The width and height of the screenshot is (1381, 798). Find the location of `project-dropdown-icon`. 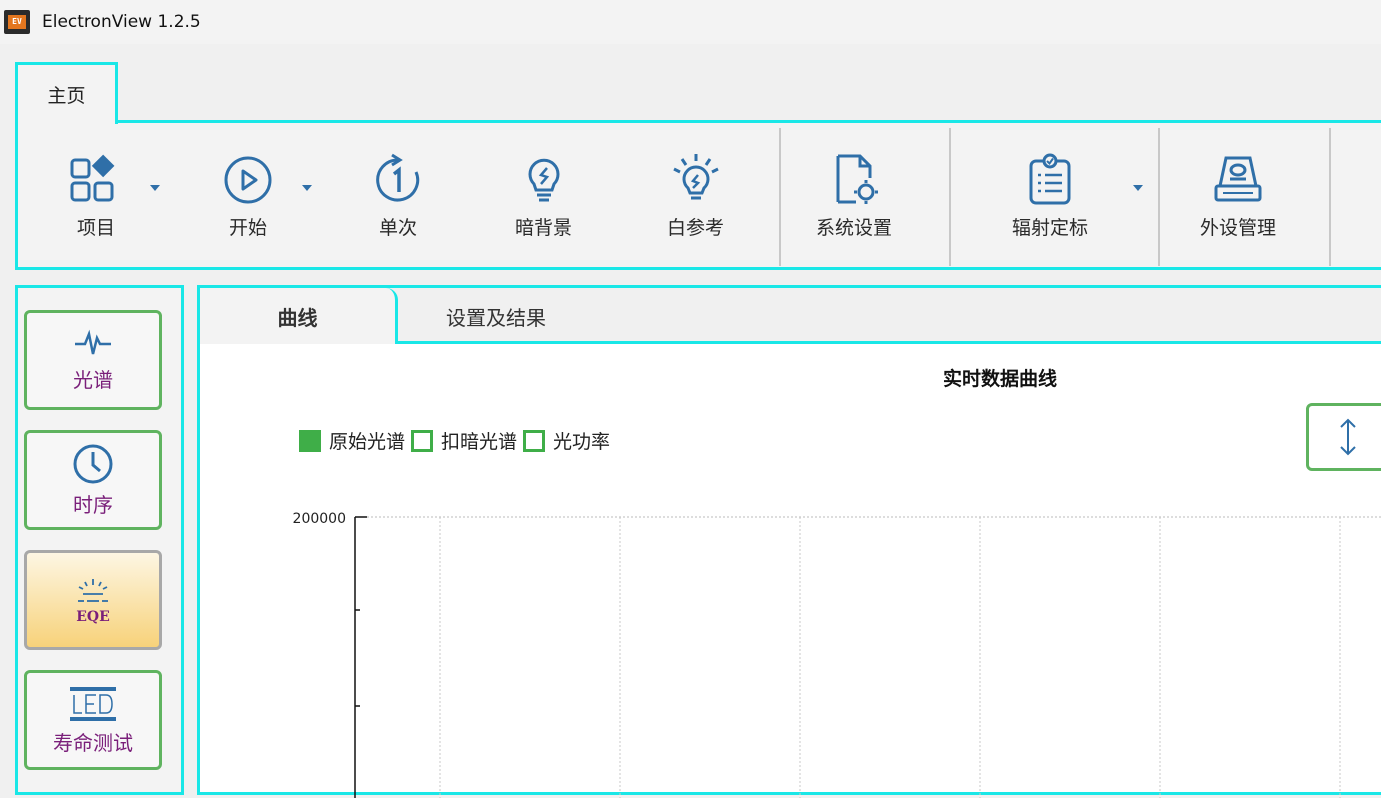

project-dropdown-icon is located at coordinates (155, 188).